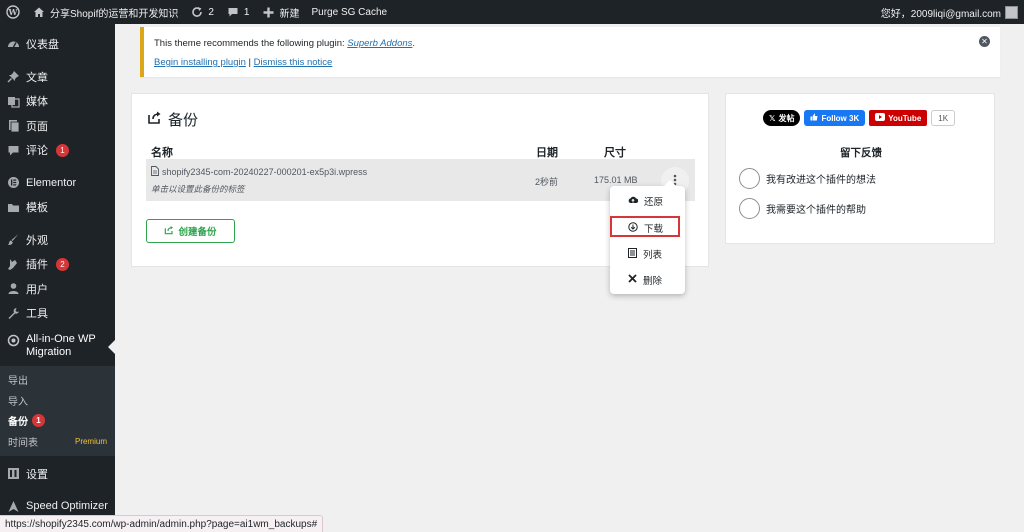 The width and height of the screenshot is (1024, 532). Describe the element at coordinates (57, 126) in the screenshot. I see `menu-pages: 页面` at that location.